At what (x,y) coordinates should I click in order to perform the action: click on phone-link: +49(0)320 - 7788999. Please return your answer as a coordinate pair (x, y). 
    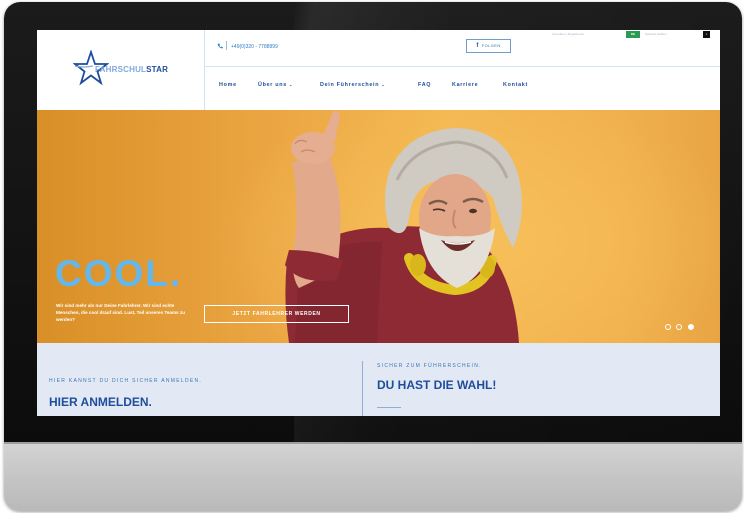
    Looking at the image, I should click on (247, 45).